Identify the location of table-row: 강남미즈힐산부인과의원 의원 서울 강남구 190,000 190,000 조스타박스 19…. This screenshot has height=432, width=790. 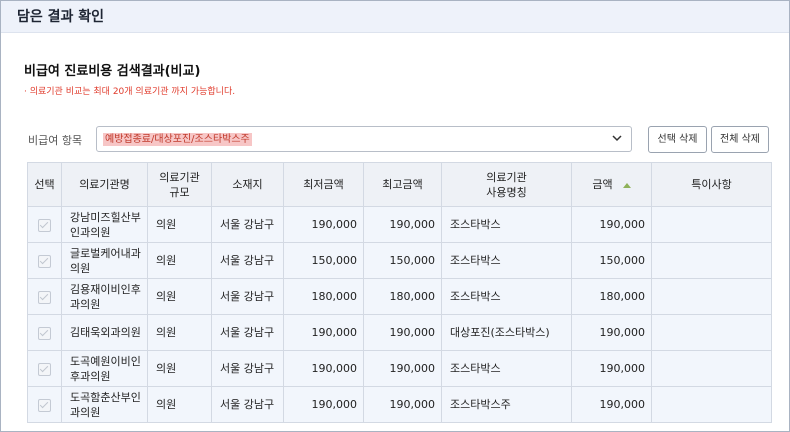
(399, 224).